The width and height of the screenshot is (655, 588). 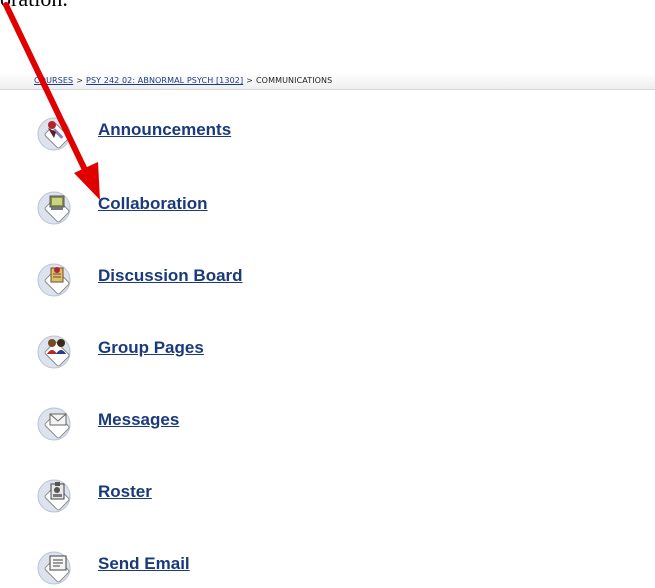 I want to click on menu-label-roster: Roster, so click(x=125, y=492).